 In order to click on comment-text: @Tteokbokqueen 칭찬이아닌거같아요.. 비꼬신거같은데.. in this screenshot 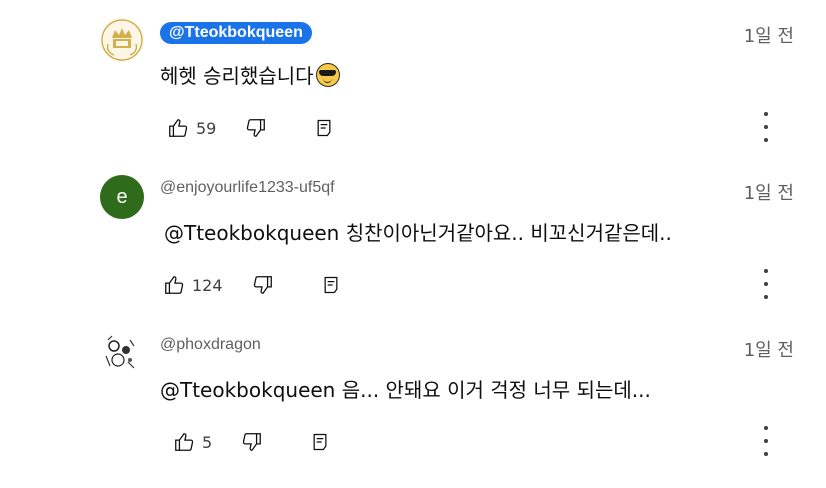, I will do `click(418, 233)`.